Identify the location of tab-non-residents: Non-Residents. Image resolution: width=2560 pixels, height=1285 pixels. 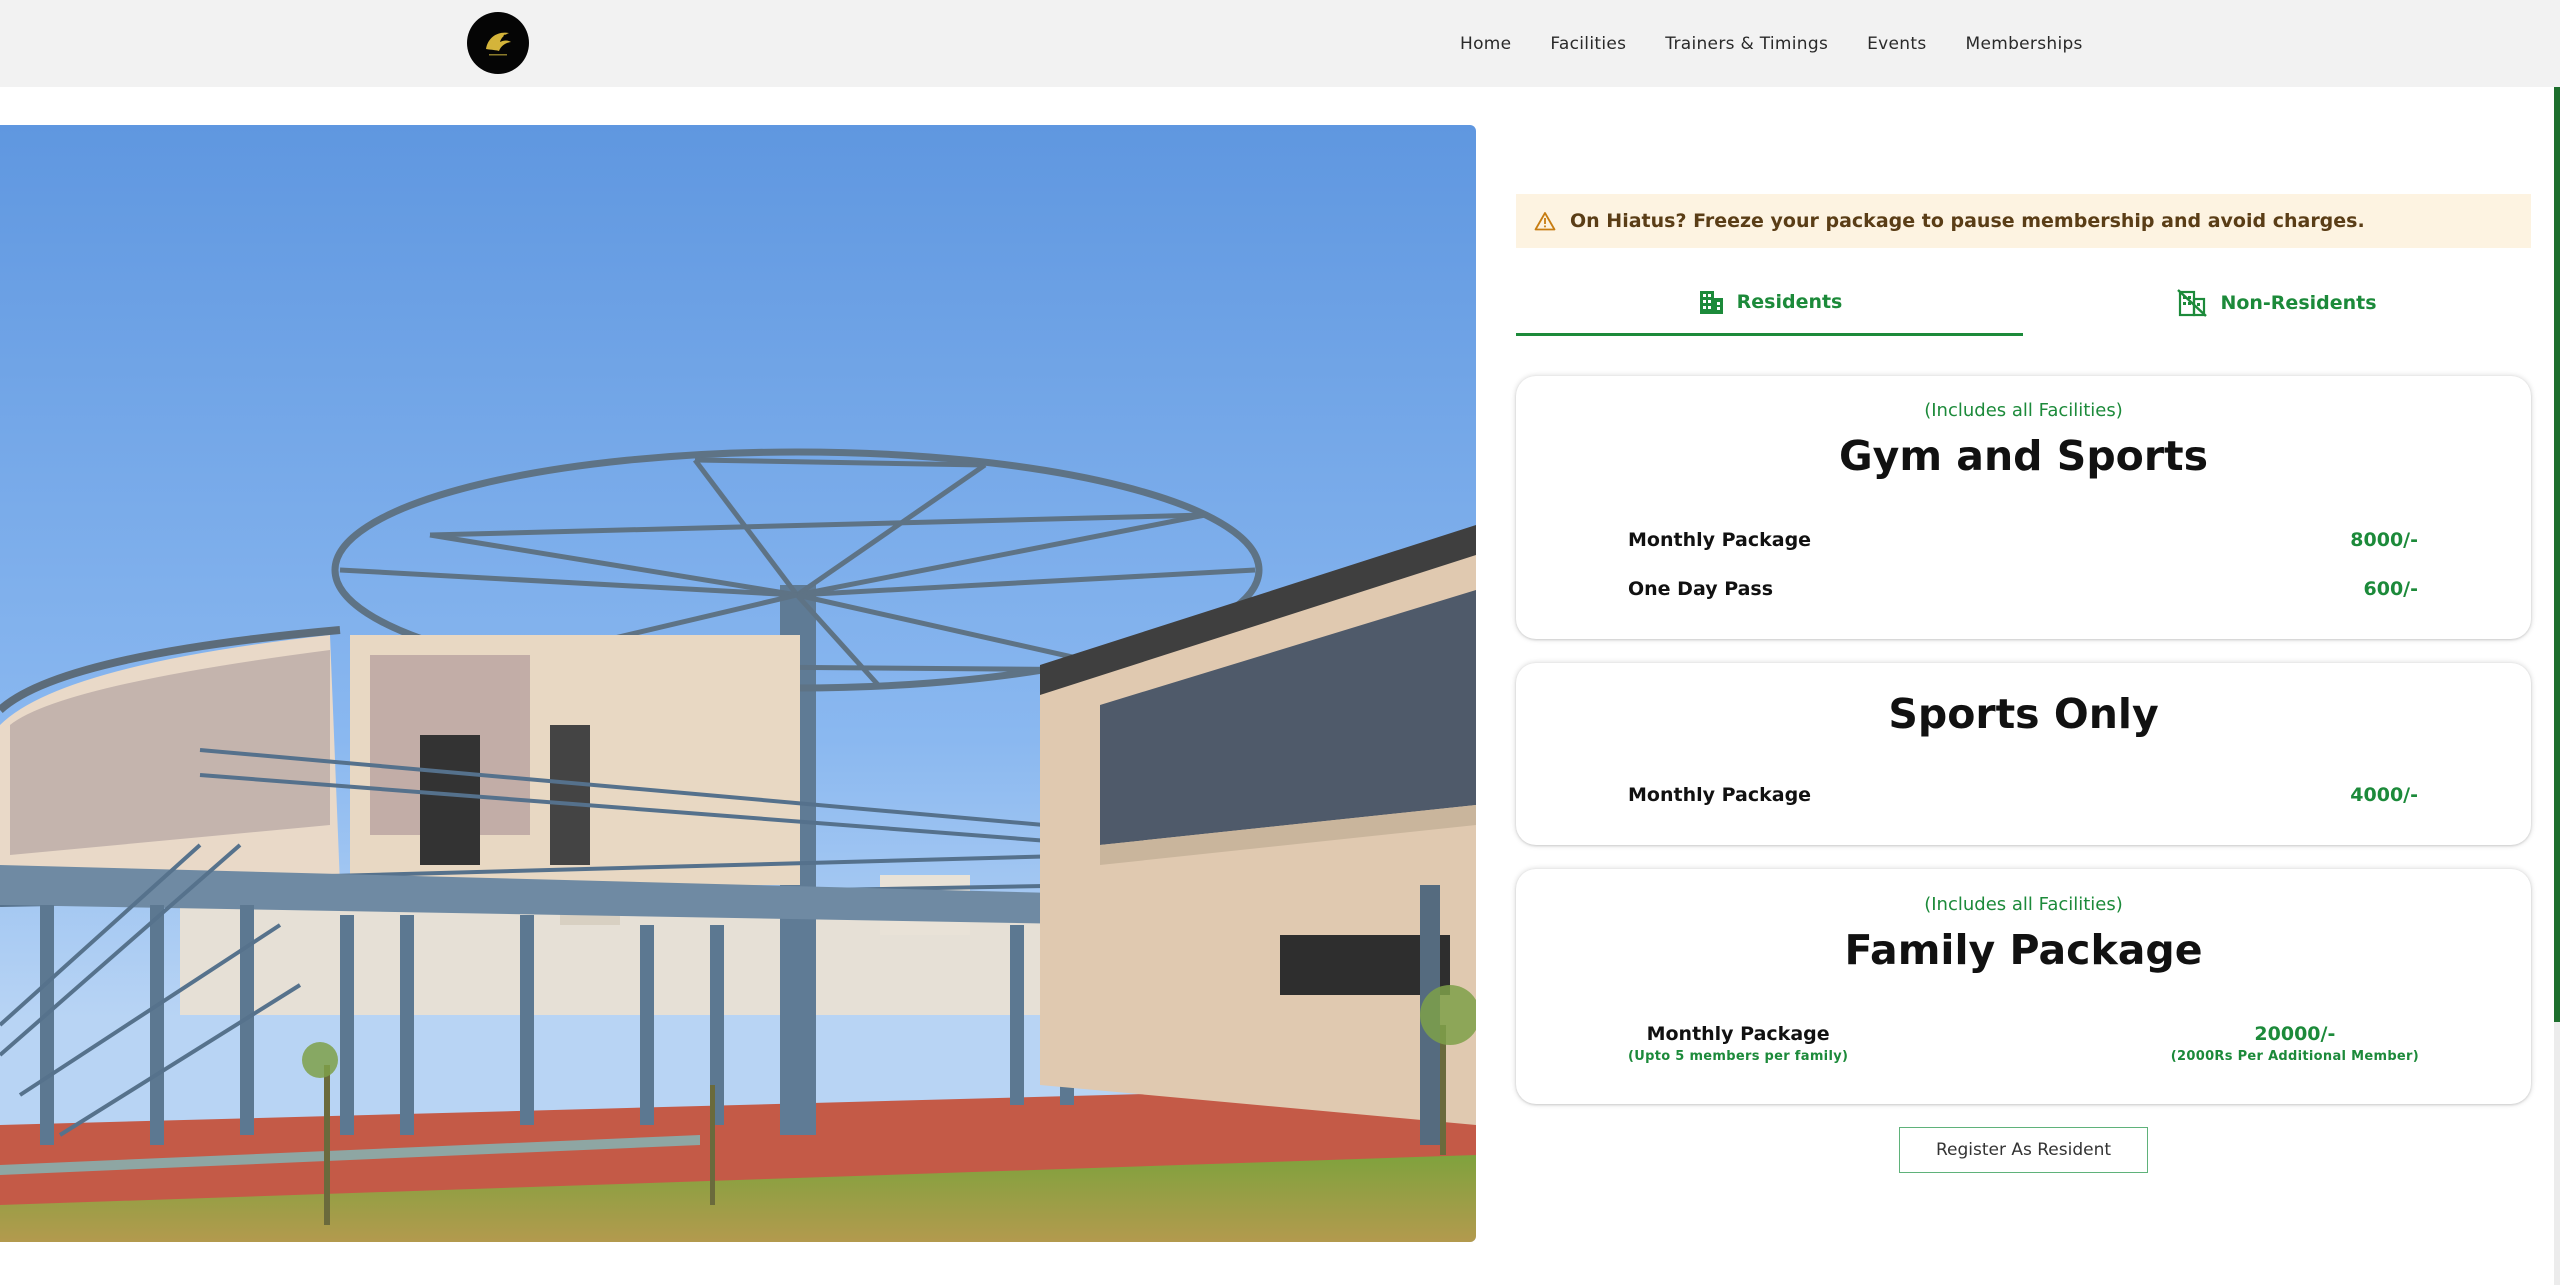
(2276, 303).